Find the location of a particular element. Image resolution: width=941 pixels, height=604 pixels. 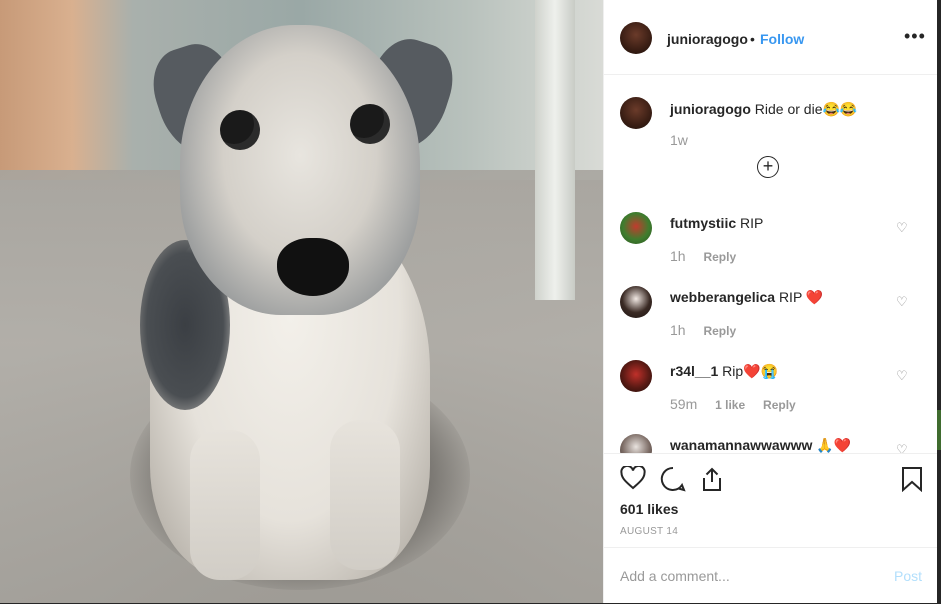

save-bookmark-icon is located at coordinates (912, 481).